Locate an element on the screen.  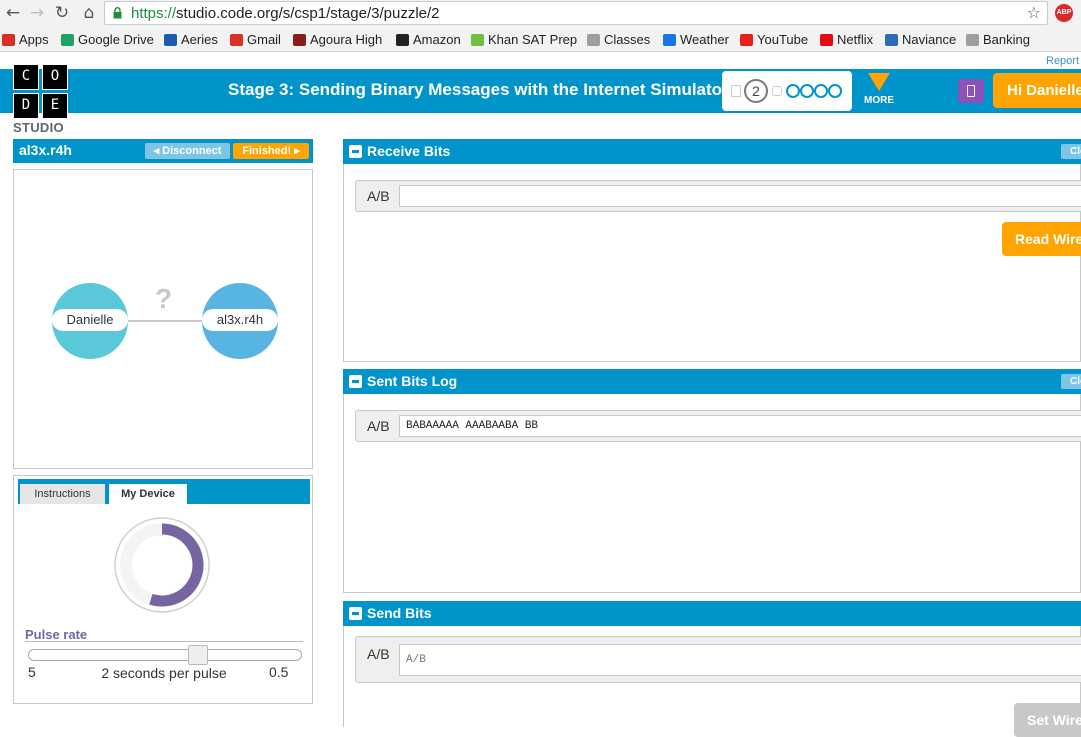
bookmark-agoura-high: Agoura High is located at coordinates (337, 40).